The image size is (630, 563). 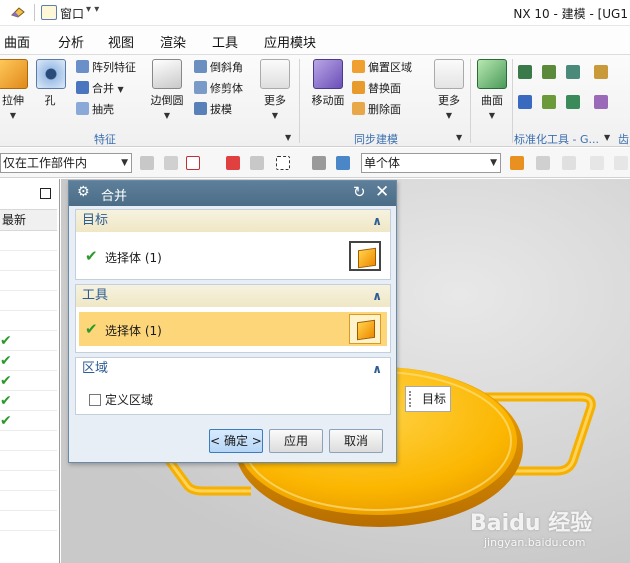 I want to click on eraser-filter-icon, so click(x=319, y=163).